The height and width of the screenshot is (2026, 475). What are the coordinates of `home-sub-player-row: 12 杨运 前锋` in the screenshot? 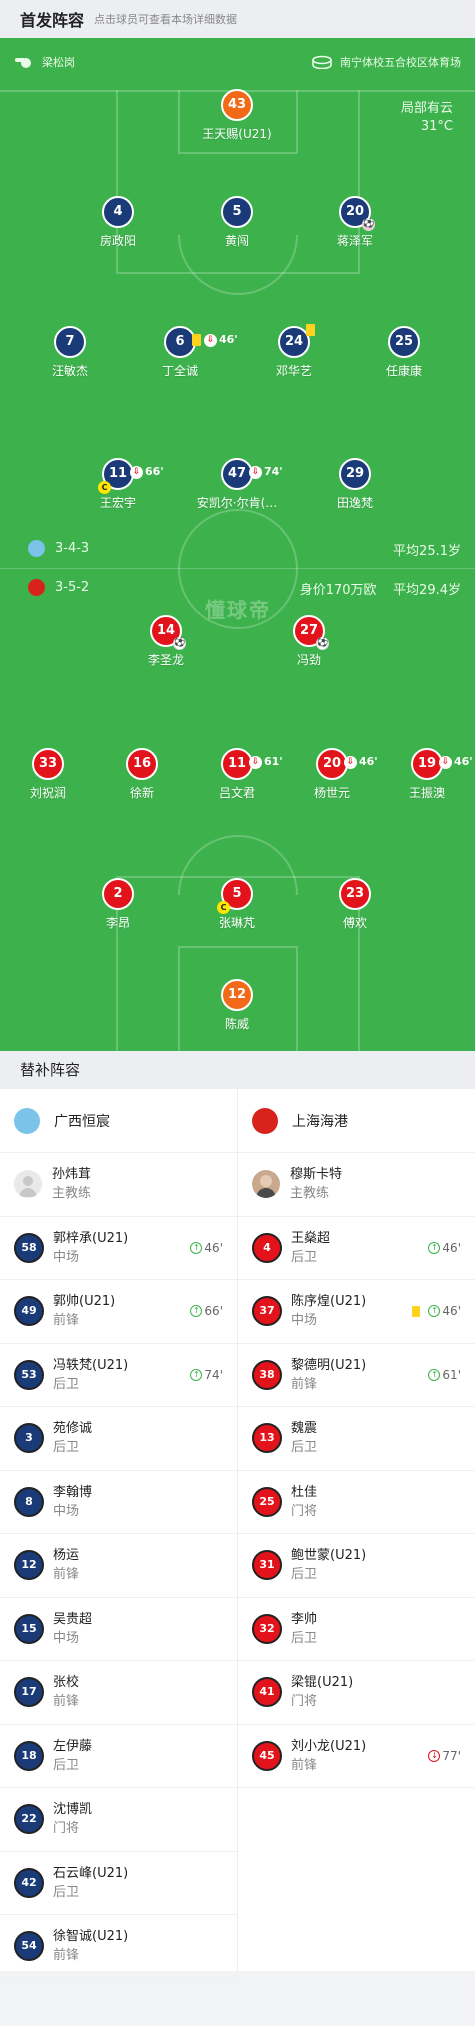 It's located at (118, 1566).